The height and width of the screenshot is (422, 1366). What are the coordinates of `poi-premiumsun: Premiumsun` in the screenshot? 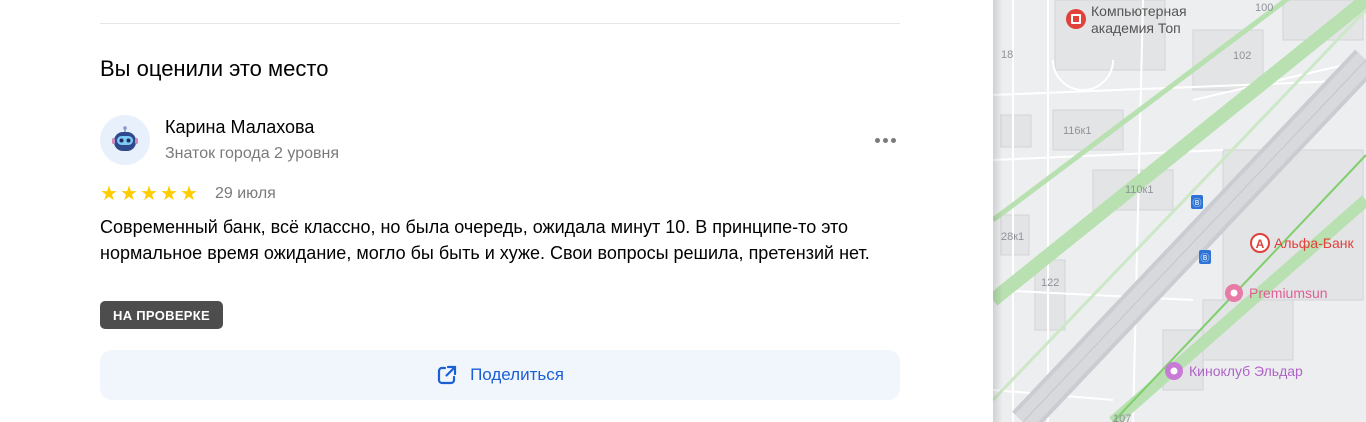 It's located at (1276, 293).